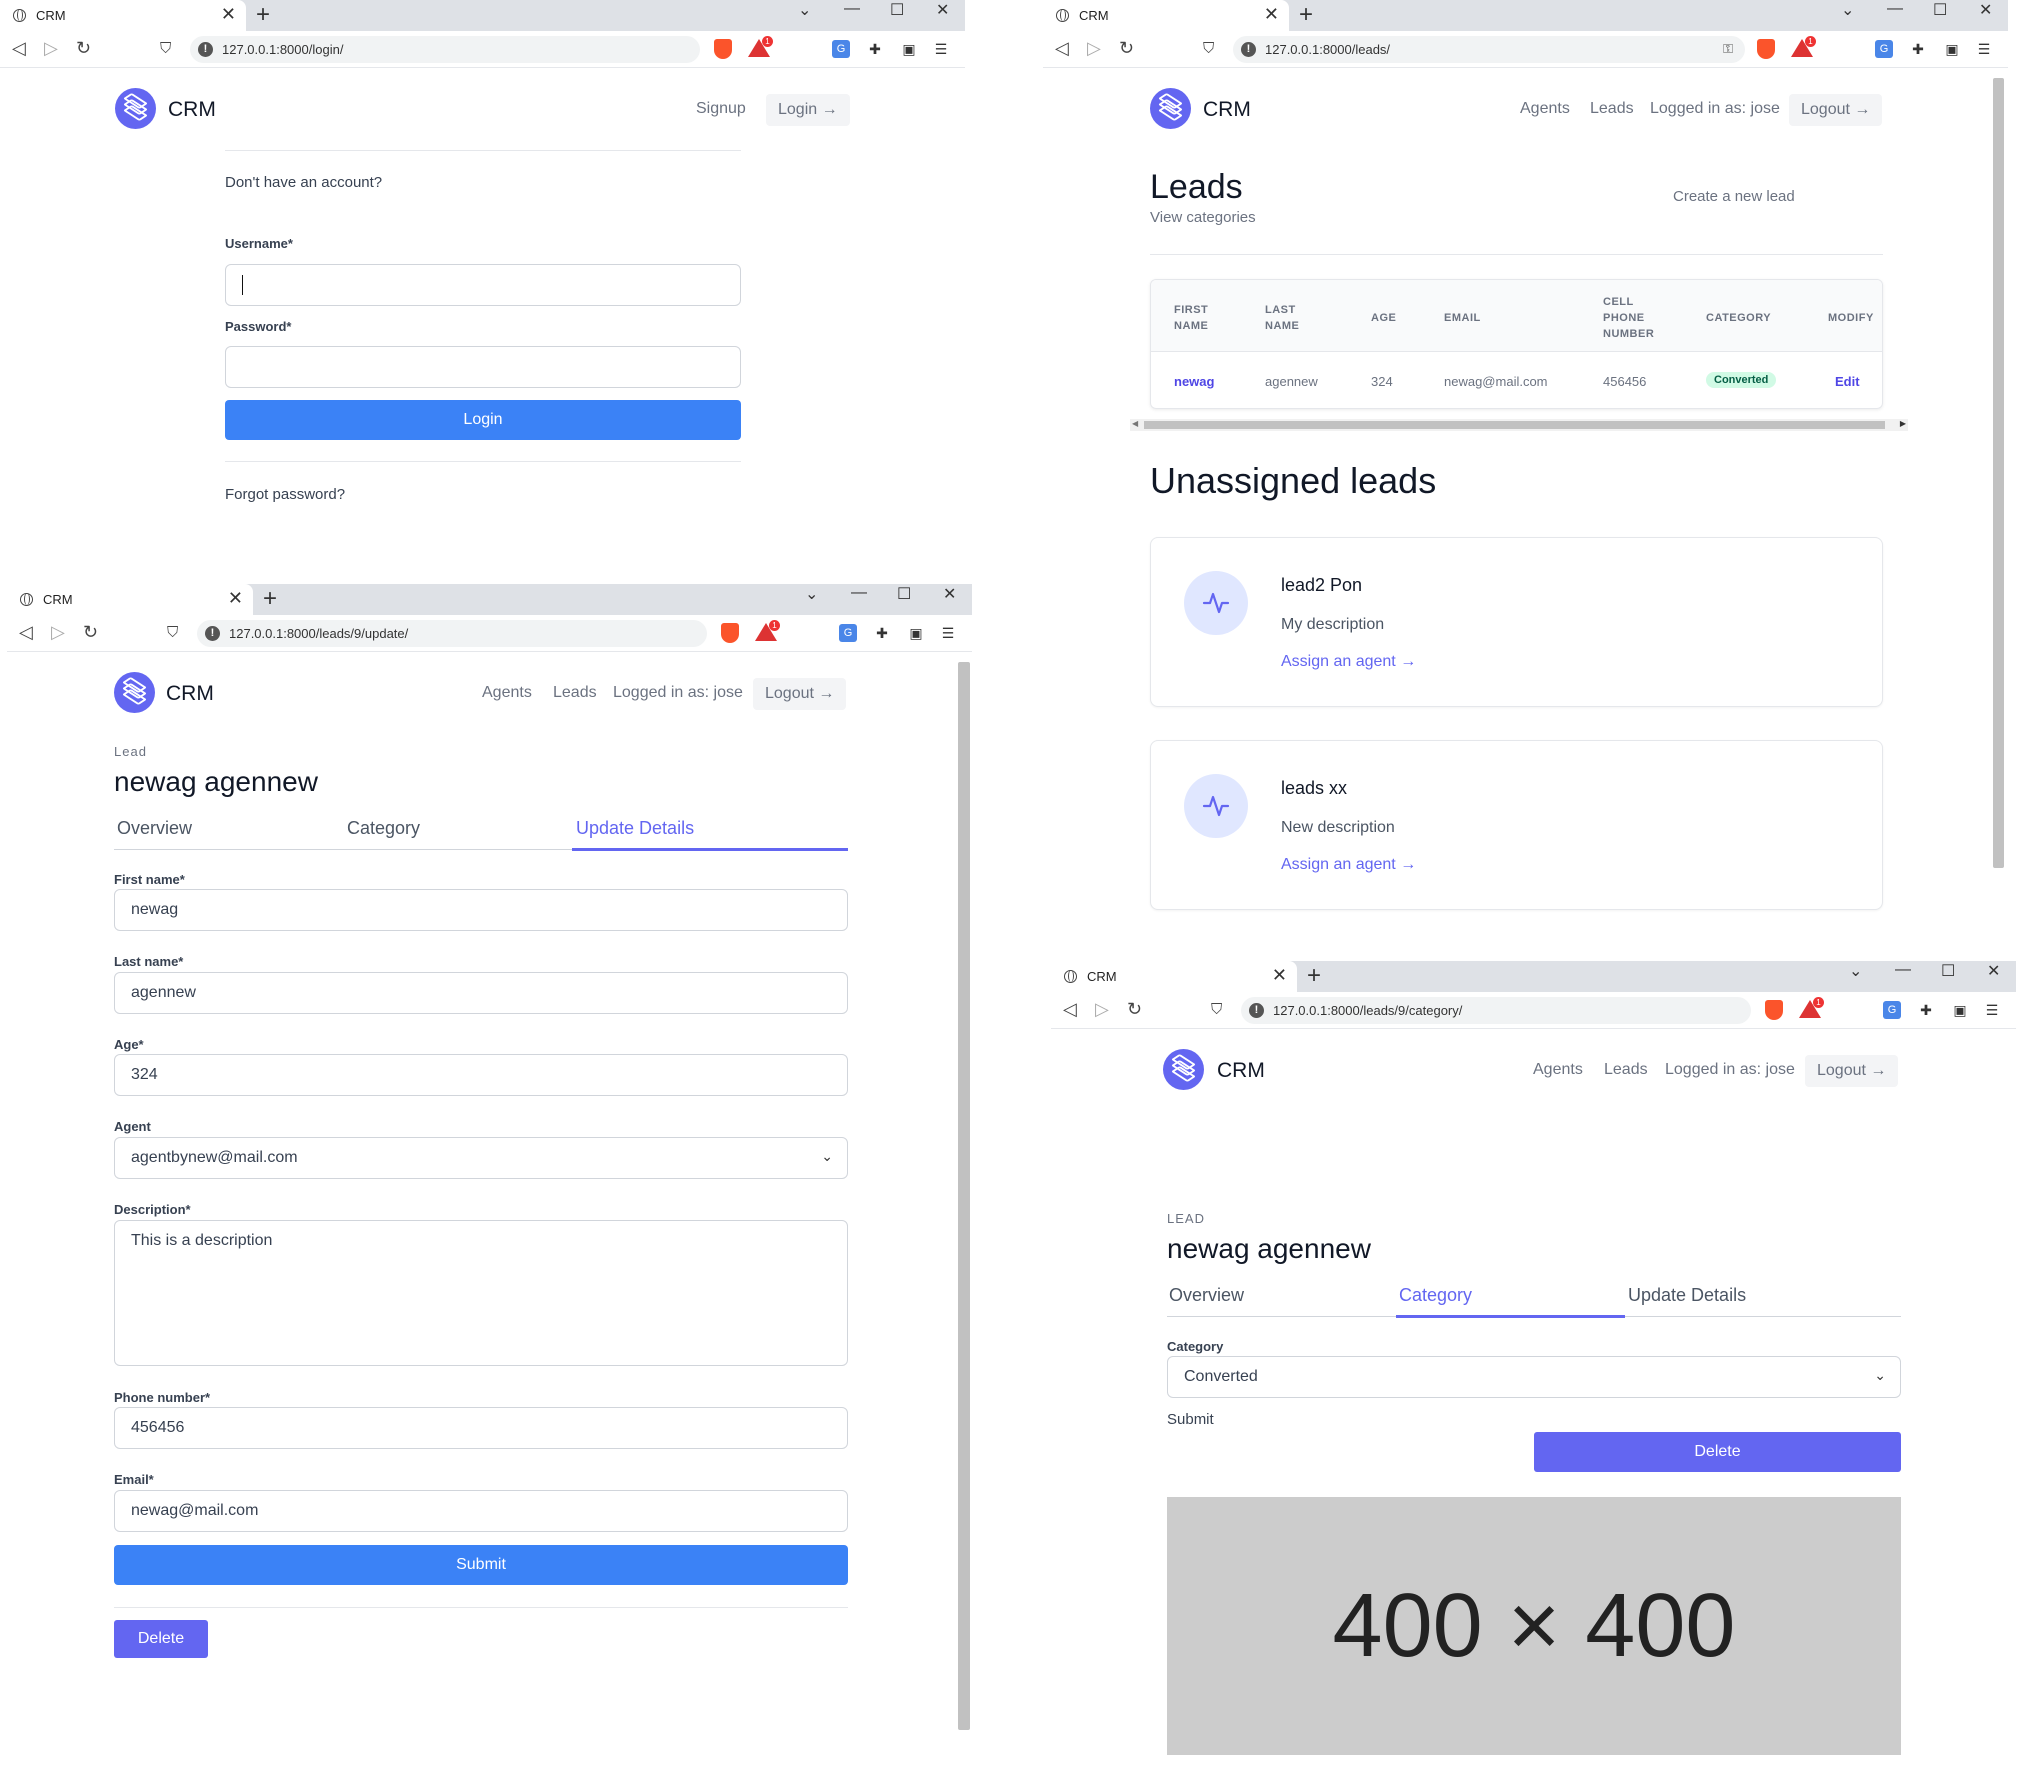 This screenshot has width=2018, height=1782. What do you see at coordinates (1847, 381) in the screenshot?
I see `edit-lead-link: Edit` at bounding box center [1847, 381].